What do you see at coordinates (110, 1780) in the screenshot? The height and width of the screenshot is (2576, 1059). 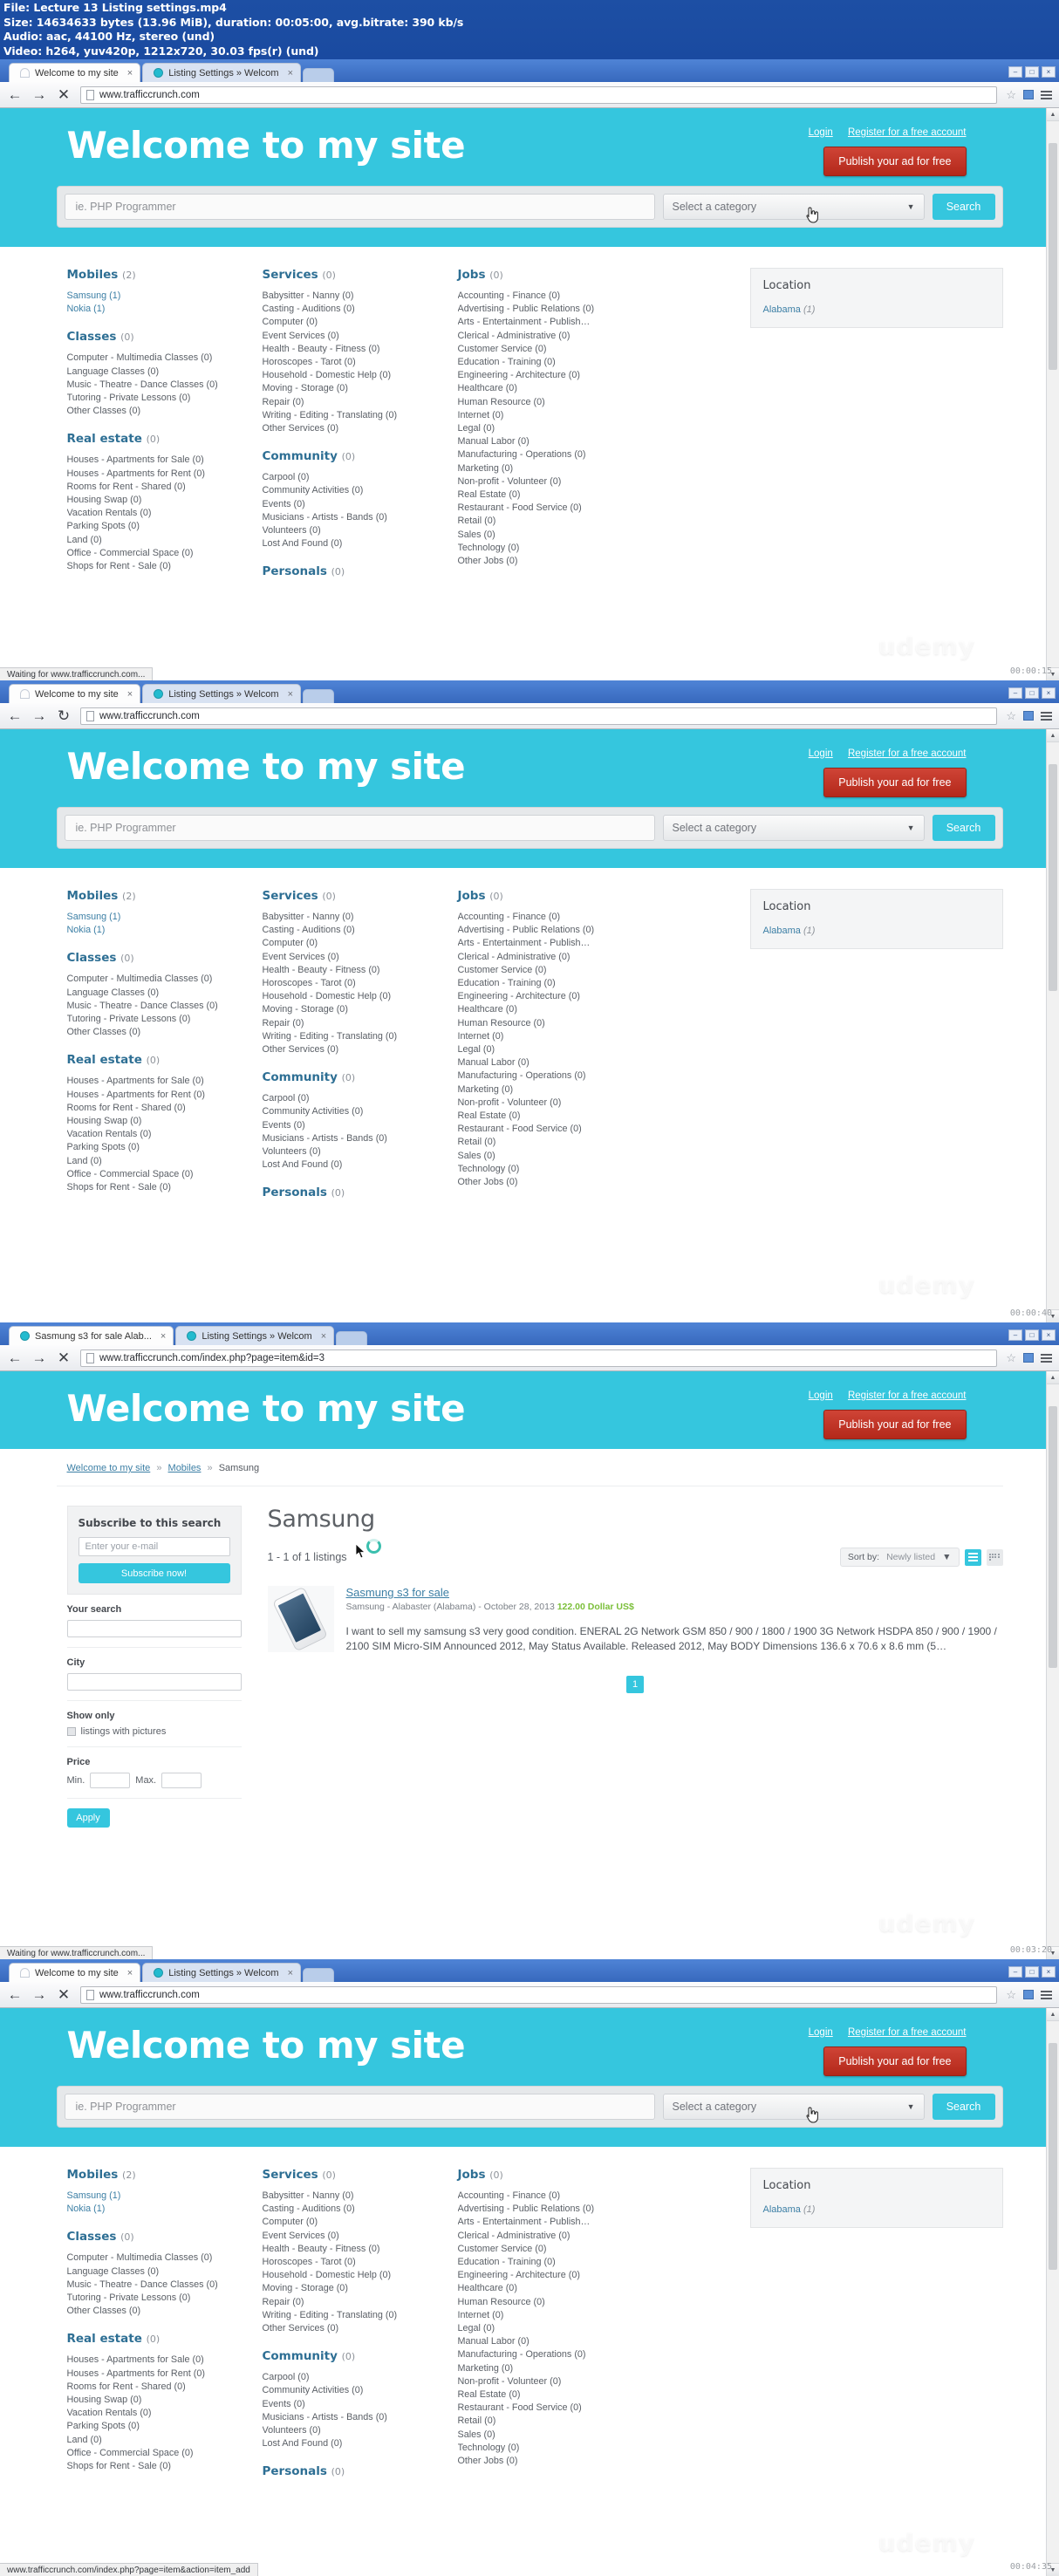 I see `price-min-input` at bounding box center [110, 1780].